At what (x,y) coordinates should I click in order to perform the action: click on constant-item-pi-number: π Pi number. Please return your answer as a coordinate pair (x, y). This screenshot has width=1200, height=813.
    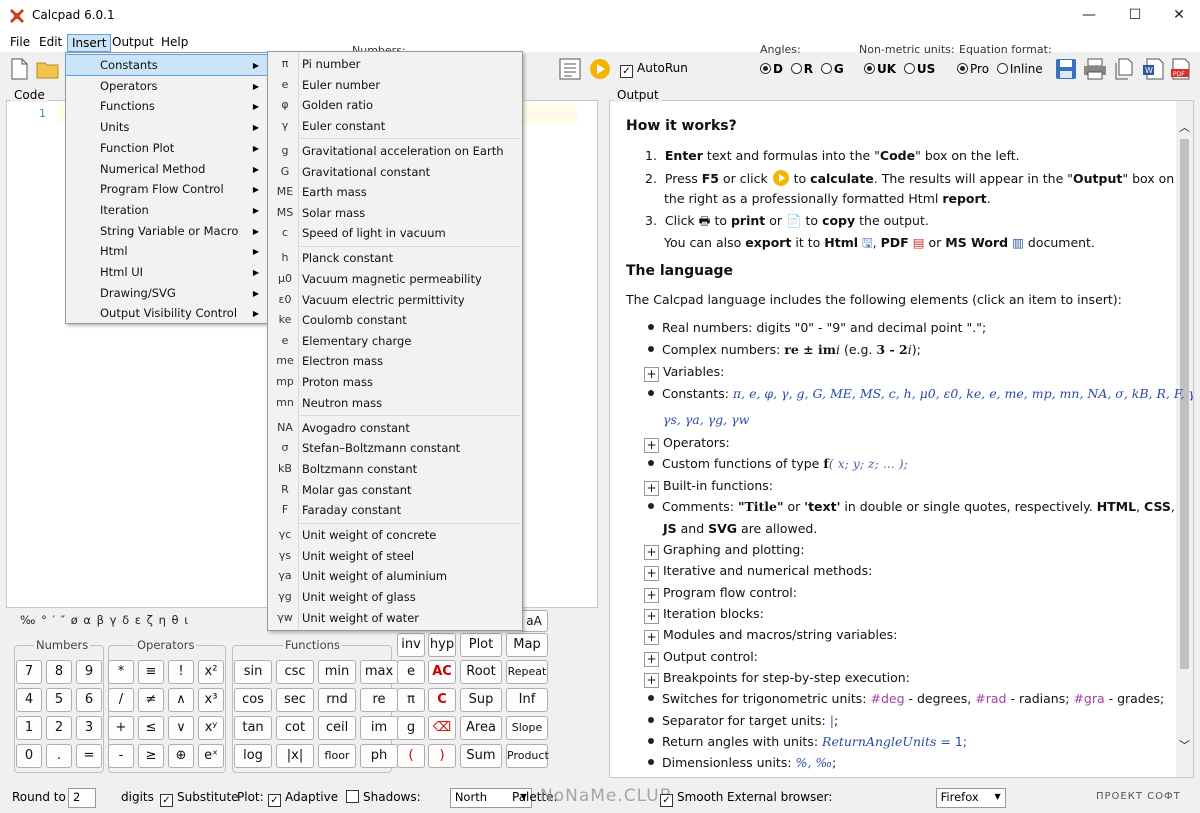
    Looking at the image, I should click on (395, 64).